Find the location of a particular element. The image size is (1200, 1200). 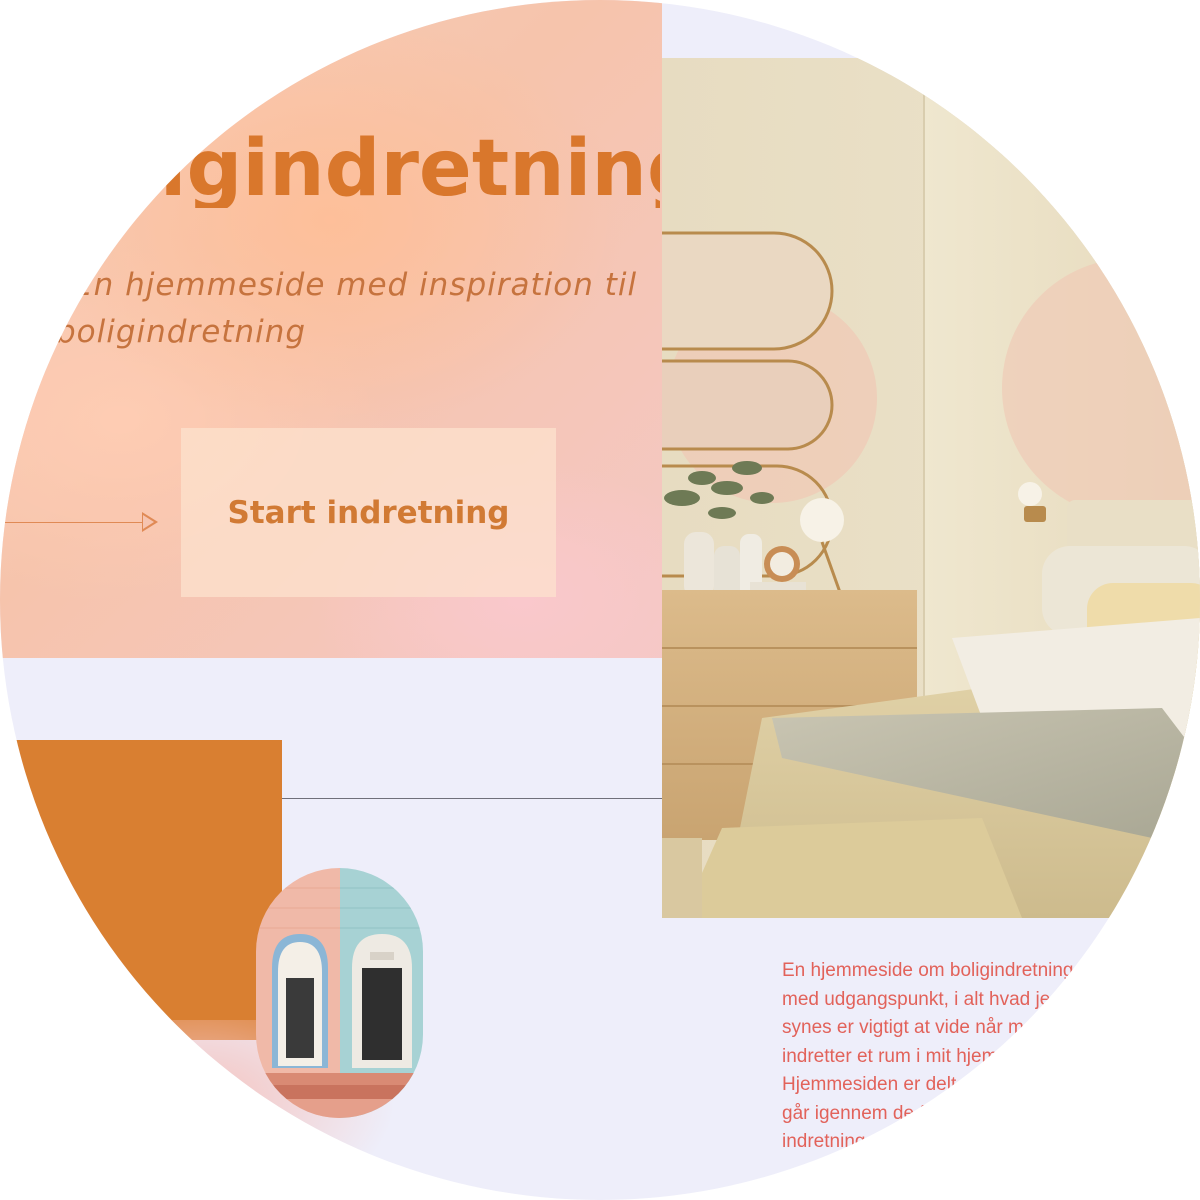

intro-line: indretningen. is located at coordinates (837, 1141).